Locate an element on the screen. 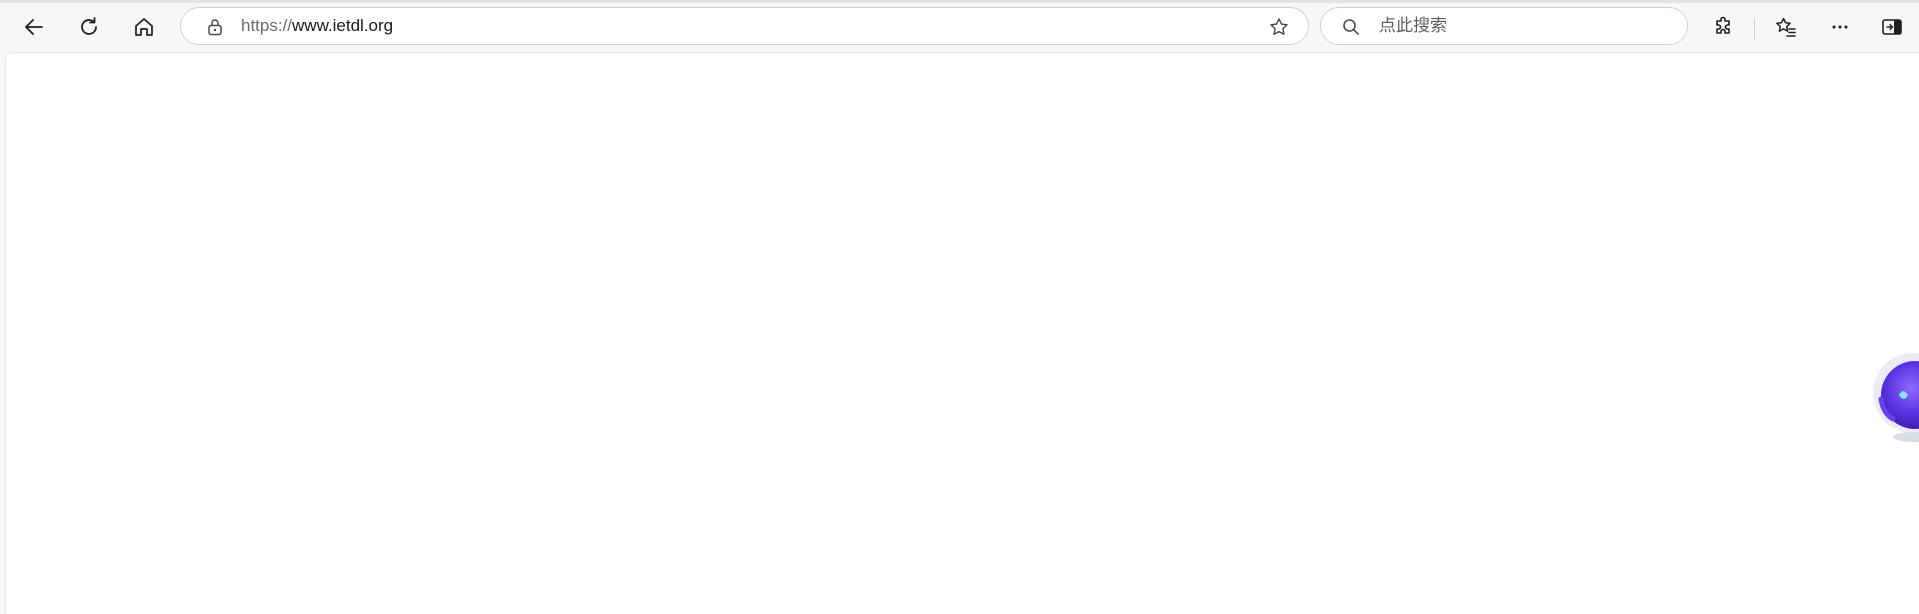  url-host: www.ietdl.org is located at coordinates (343, 25).